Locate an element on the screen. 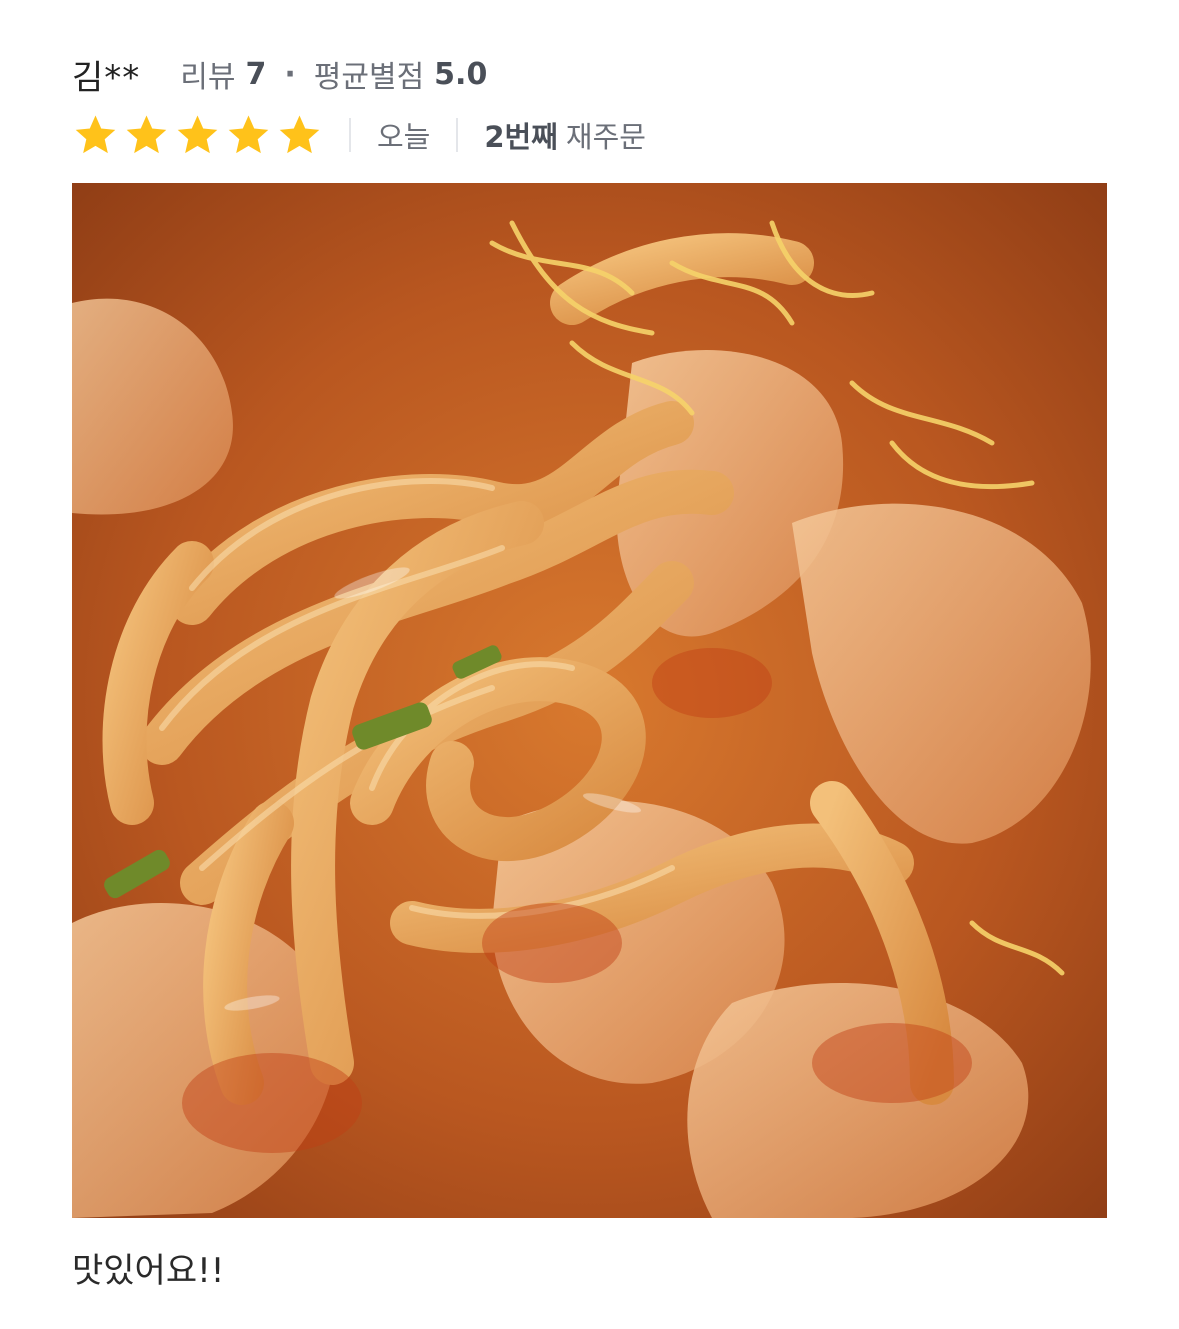 The image size is (1179, 1329). average-rating-label: 평균별점 is located at coordinates (369, 77).